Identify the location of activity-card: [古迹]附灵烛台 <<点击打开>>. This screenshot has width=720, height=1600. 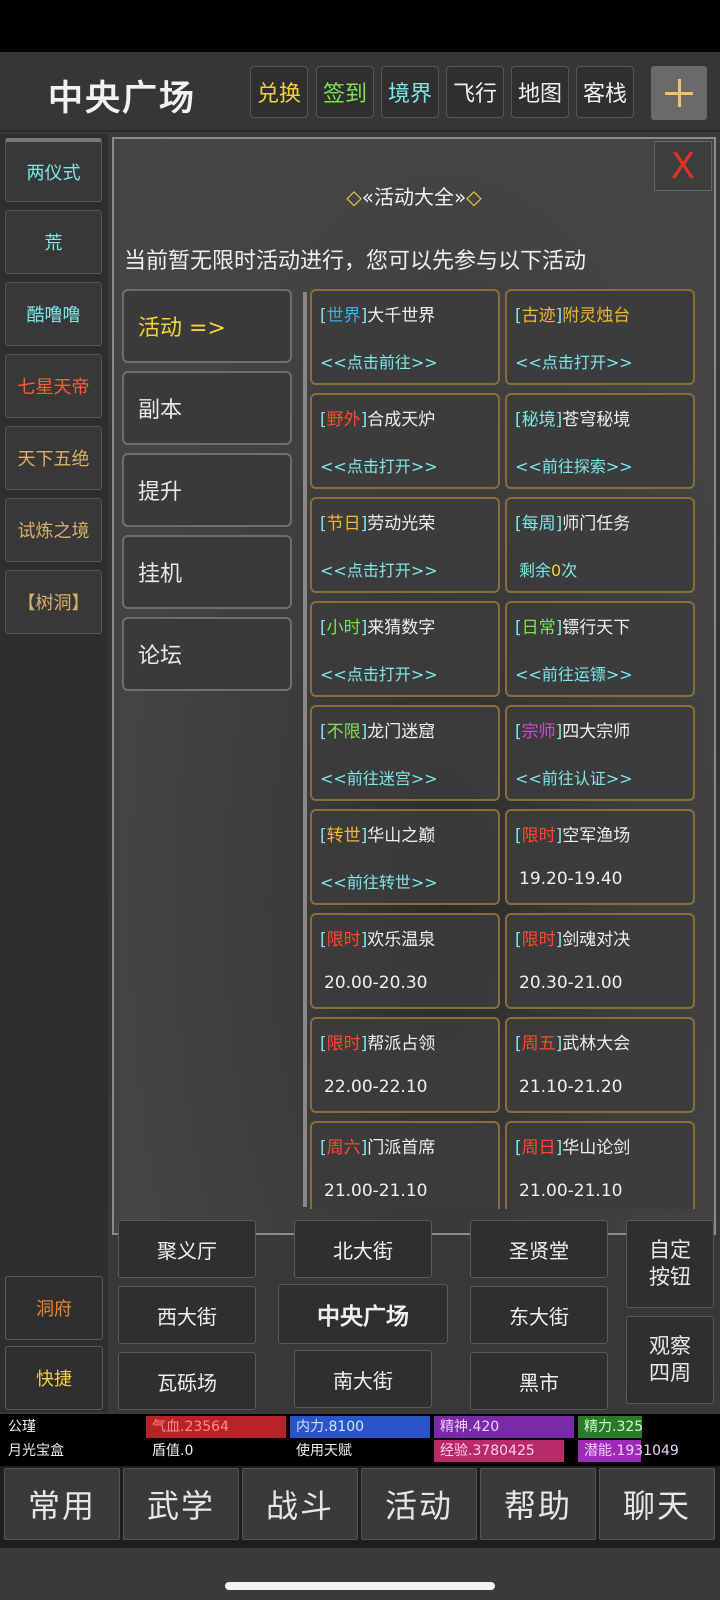
(600, 337).